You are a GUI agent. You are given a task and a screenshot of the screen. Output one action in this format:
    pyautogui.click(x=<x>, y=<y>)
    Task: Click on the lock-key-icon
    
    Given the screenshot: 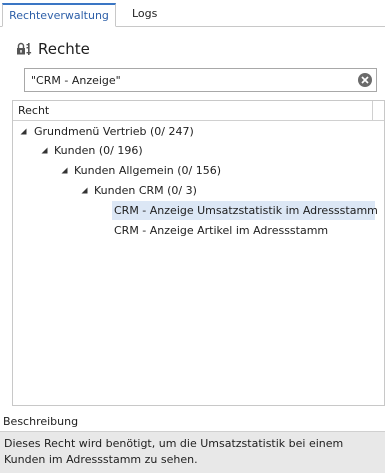 What is the action you would take?
    pyautogui.click(x=24, y=48)
    